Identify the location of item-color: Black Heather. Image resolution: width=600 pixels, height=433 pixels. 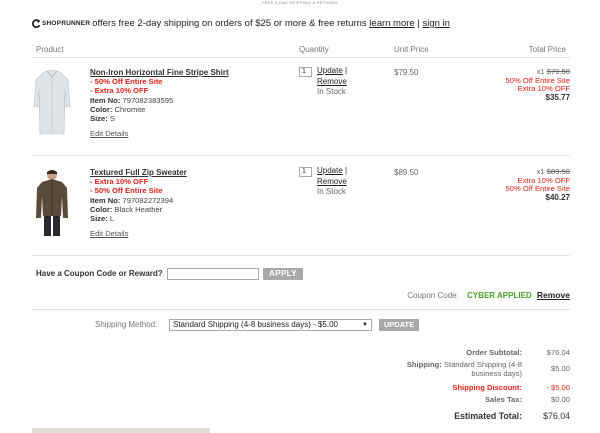
(138, 209).